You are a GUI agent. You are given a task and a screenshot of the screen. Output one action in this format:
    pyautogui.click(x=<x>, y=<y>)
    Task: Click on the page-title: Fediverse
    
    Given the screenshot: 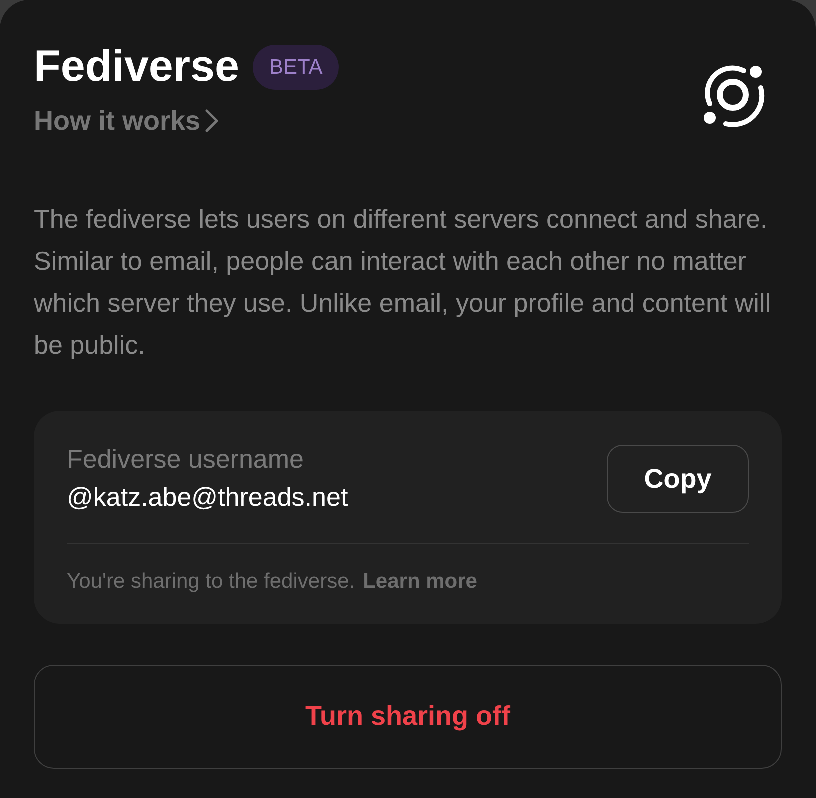 What is the action you would take?
    pyautogui.click(x=137, y=67)
    